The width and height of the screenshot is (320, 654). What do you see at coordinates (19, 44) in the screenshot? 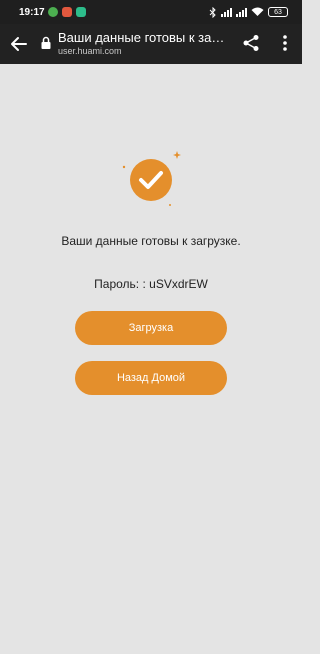
I see `back-arrow-icon` at bounding box center [19, 44].